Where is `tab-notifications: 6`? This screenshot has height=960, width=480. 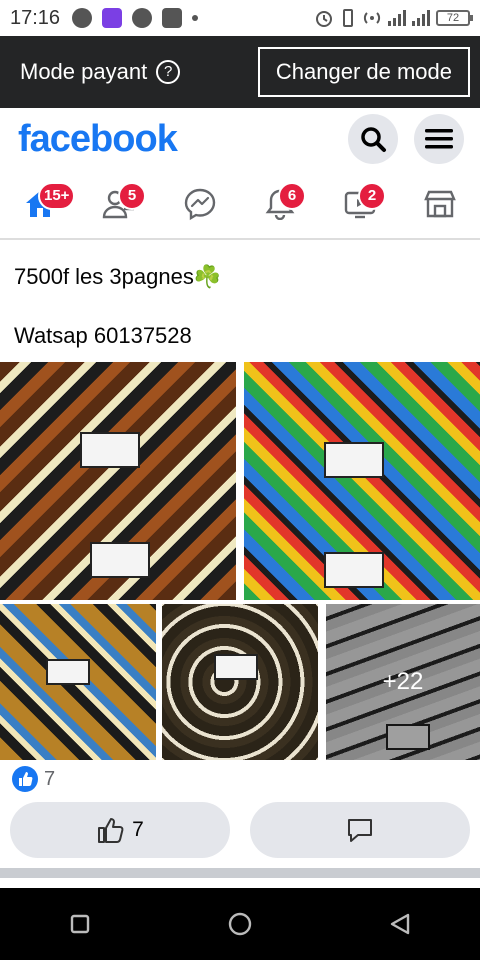
tab-notifications: 6 is located at coordinates (281, 204).